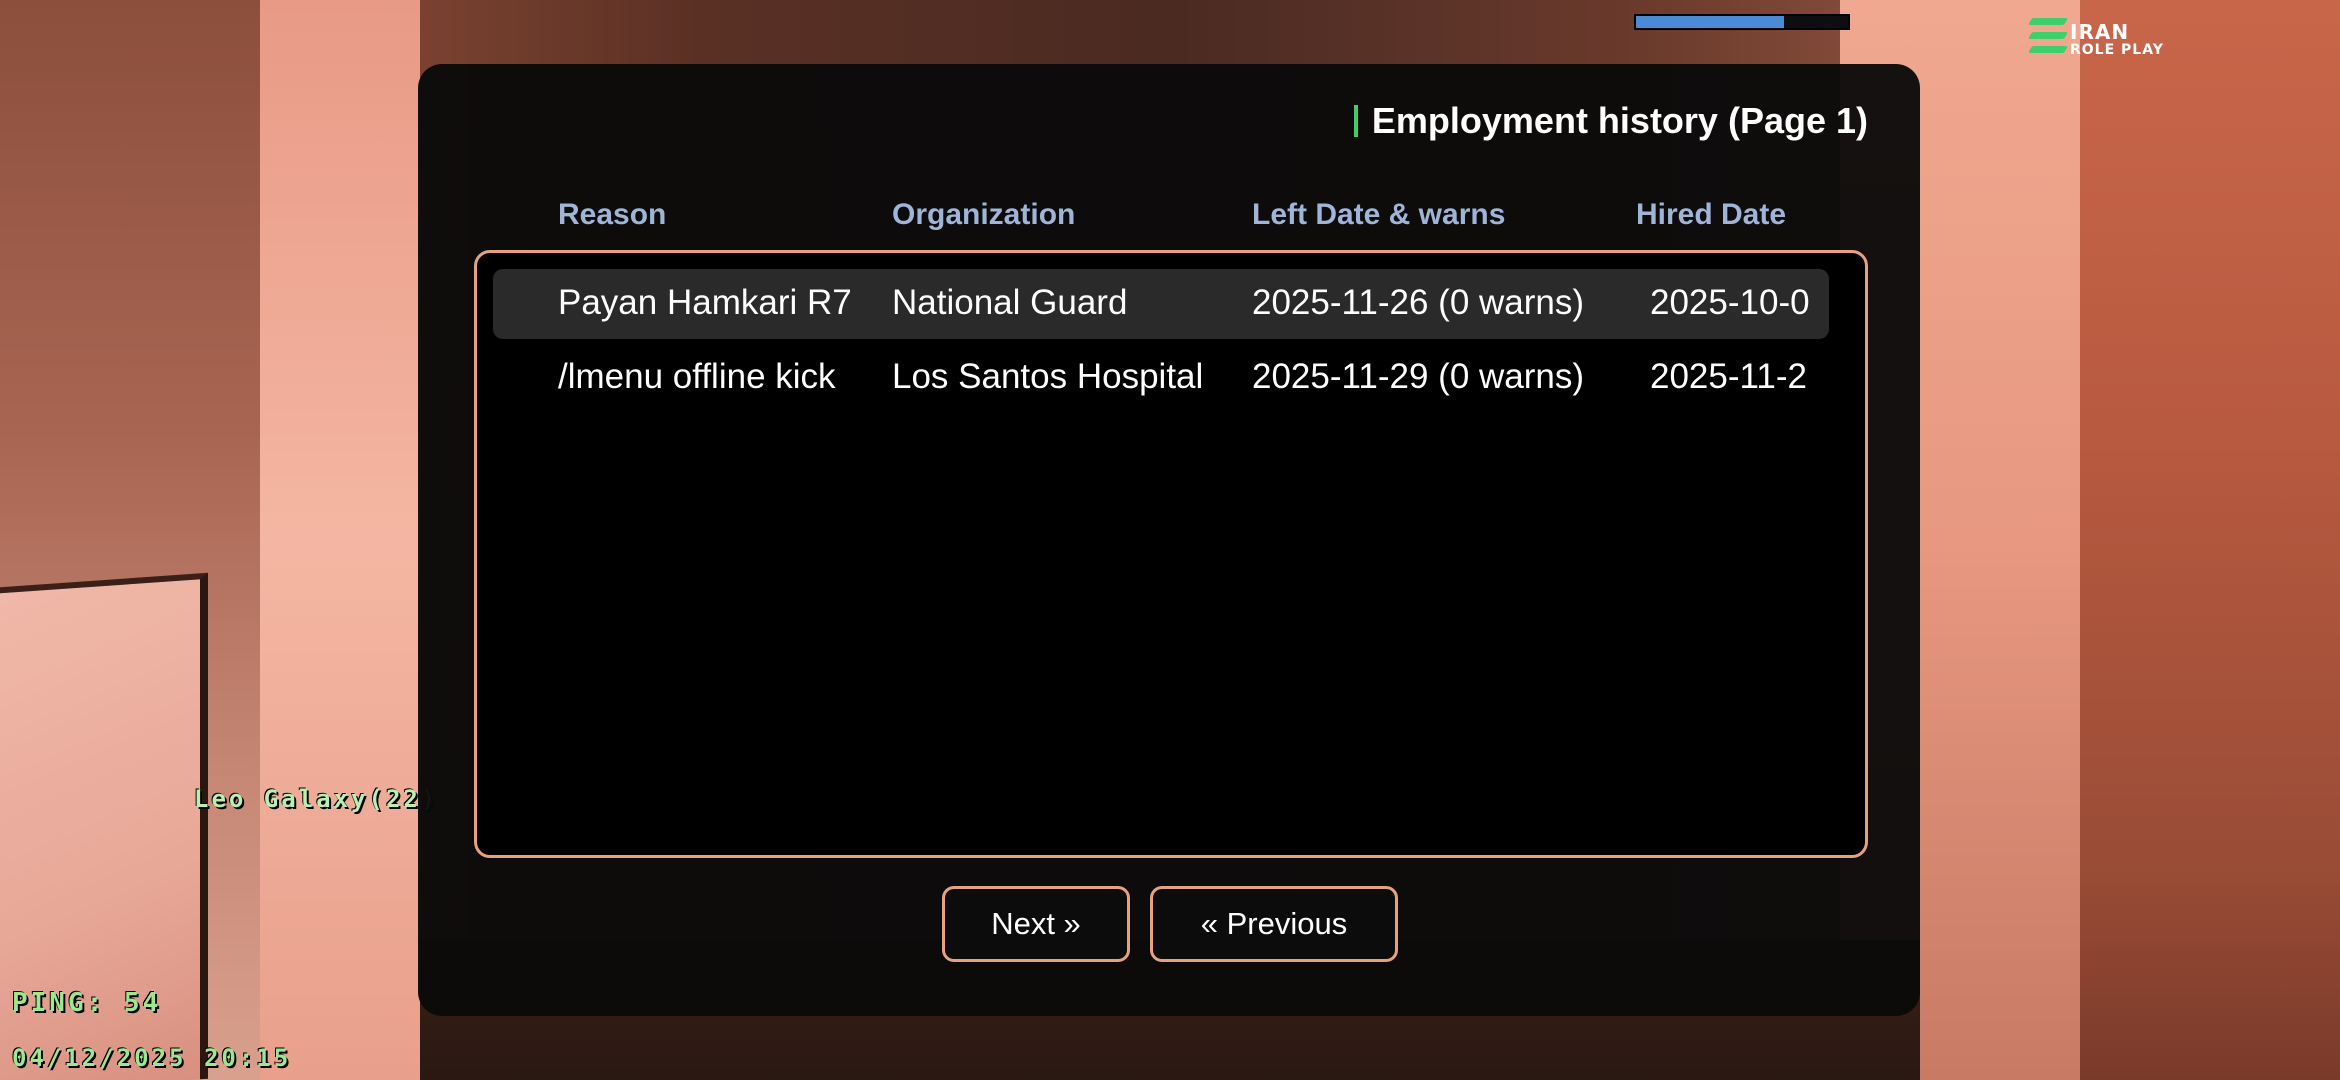 This screenshot has height=1080, width=2340. Describe the element at coordinates (1730, 302) in the screenshot. I see `cell-hired-date: 2025-10-0` at that location.